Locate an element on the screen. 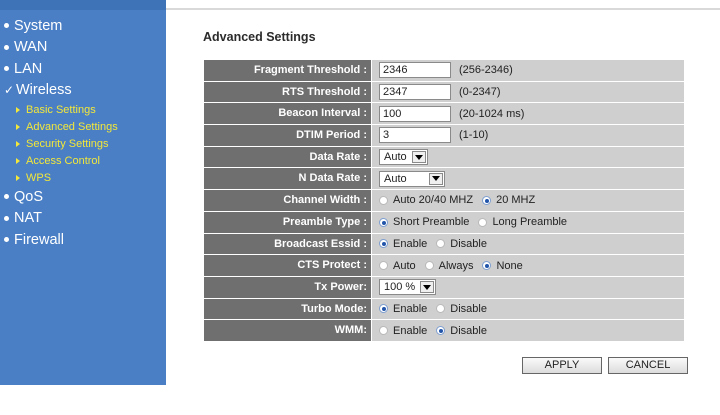  tx-power-select: 100 % is located at coordinates (408, 287).